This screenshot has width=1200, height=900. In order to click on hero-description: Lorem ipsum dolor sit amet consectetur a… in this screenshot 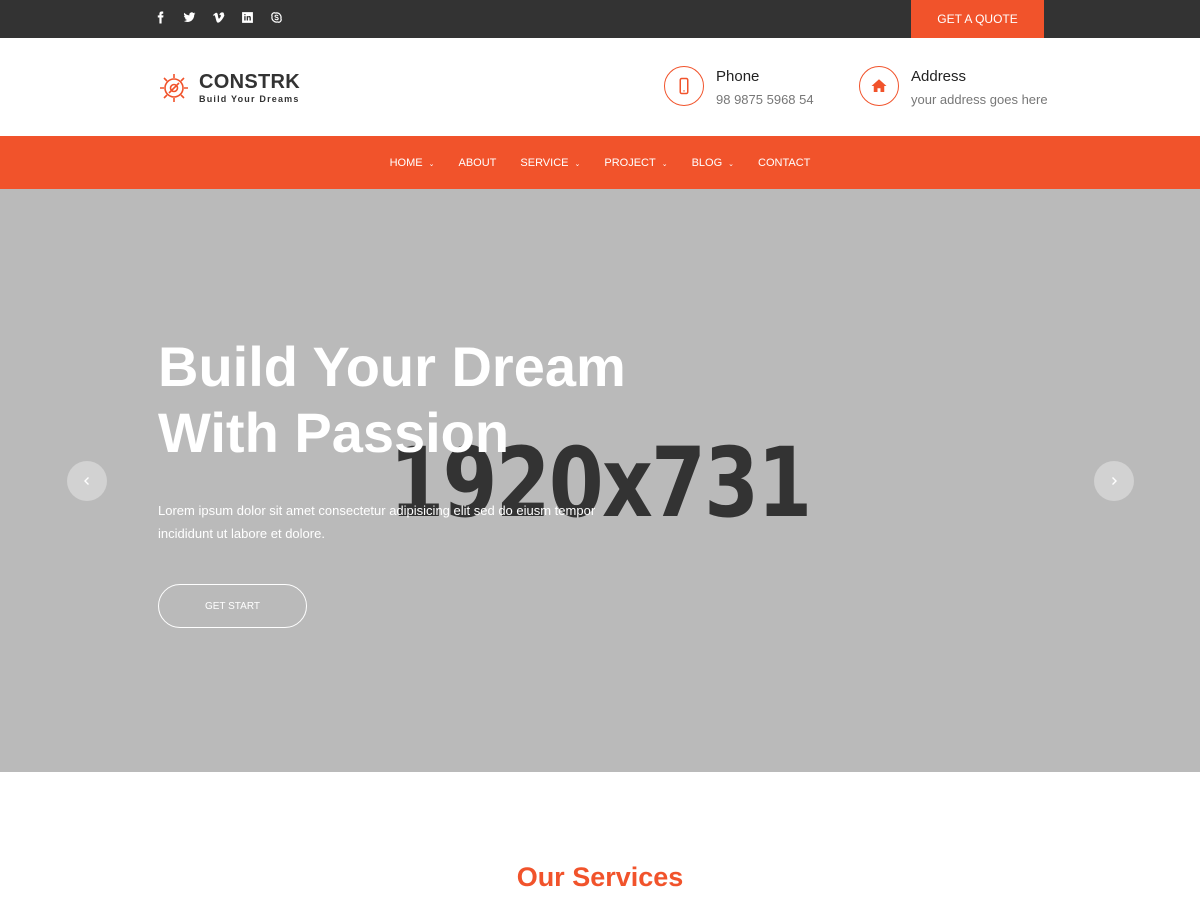, I will do `click(388, 522)`.